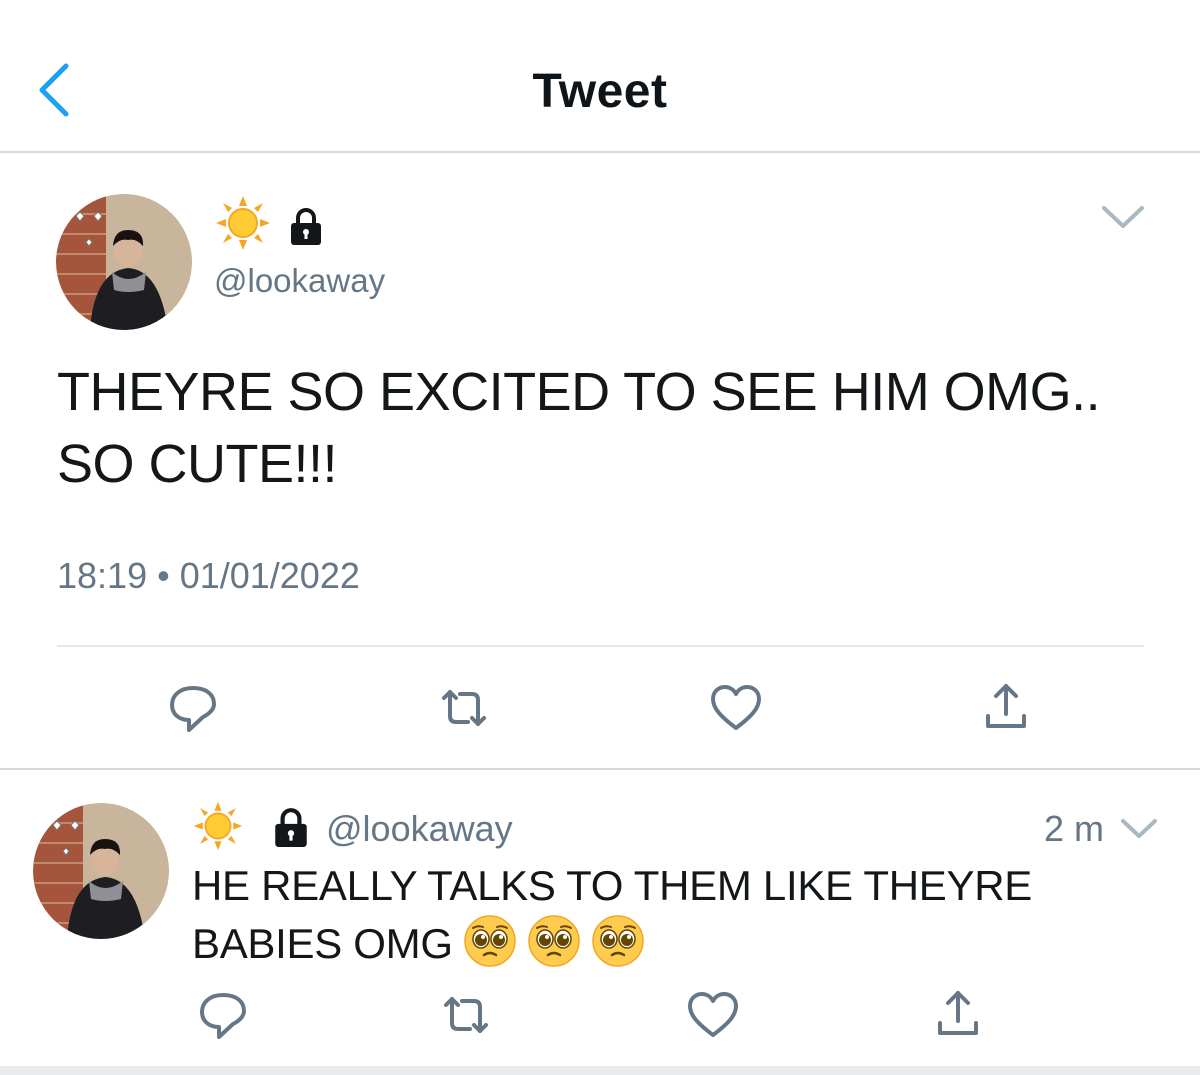 Image resolution: width=1200 pixels, height=1075 pixels. I want to click on page-title: Tweet, so click(600, 91).